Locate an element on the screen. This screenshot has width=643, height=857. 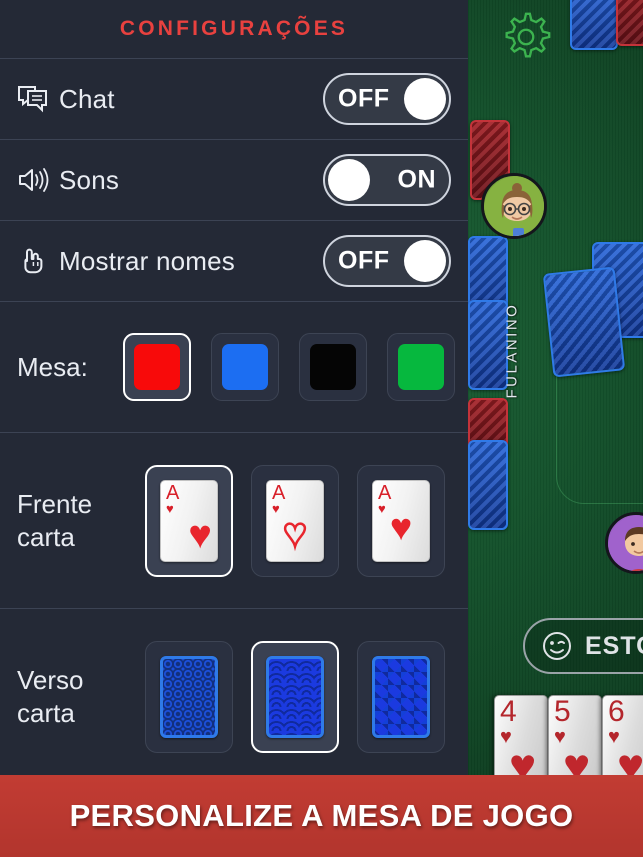
toggle-state-show-names: OFF is located at coordinates (364, 260).